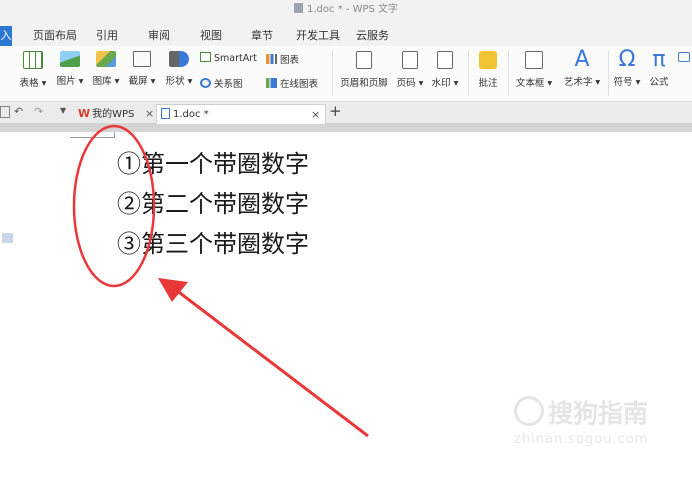 Image resolution: width=692 pixels, height=478 pixels. I want to click on annotation-arrow-shaft, so click(272, 363).